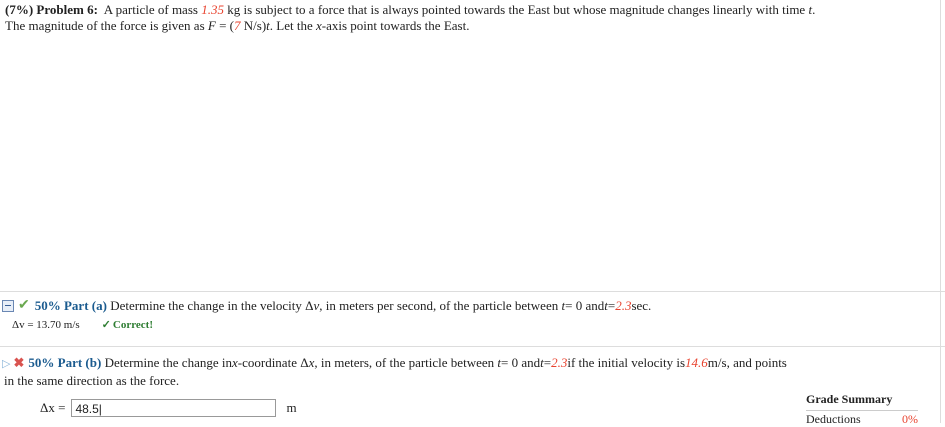 The width and height of the screenshot is (945, 427). Describe the element at coordinates (82, 325) in the screenshot. I see `part-a-answer: Δv = 13.70 m/s ✓ Correct!` at that location.